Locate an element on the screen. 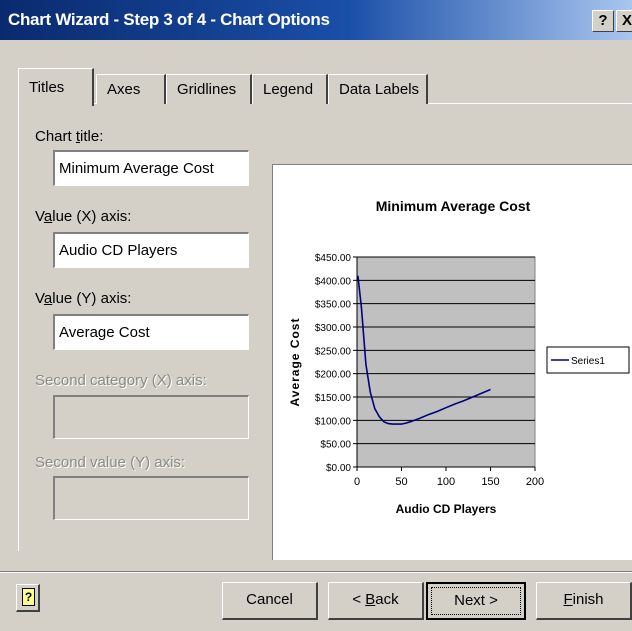 The image size is (632, 631). x-tick-label: 50 is located at coordinates (401, 482).